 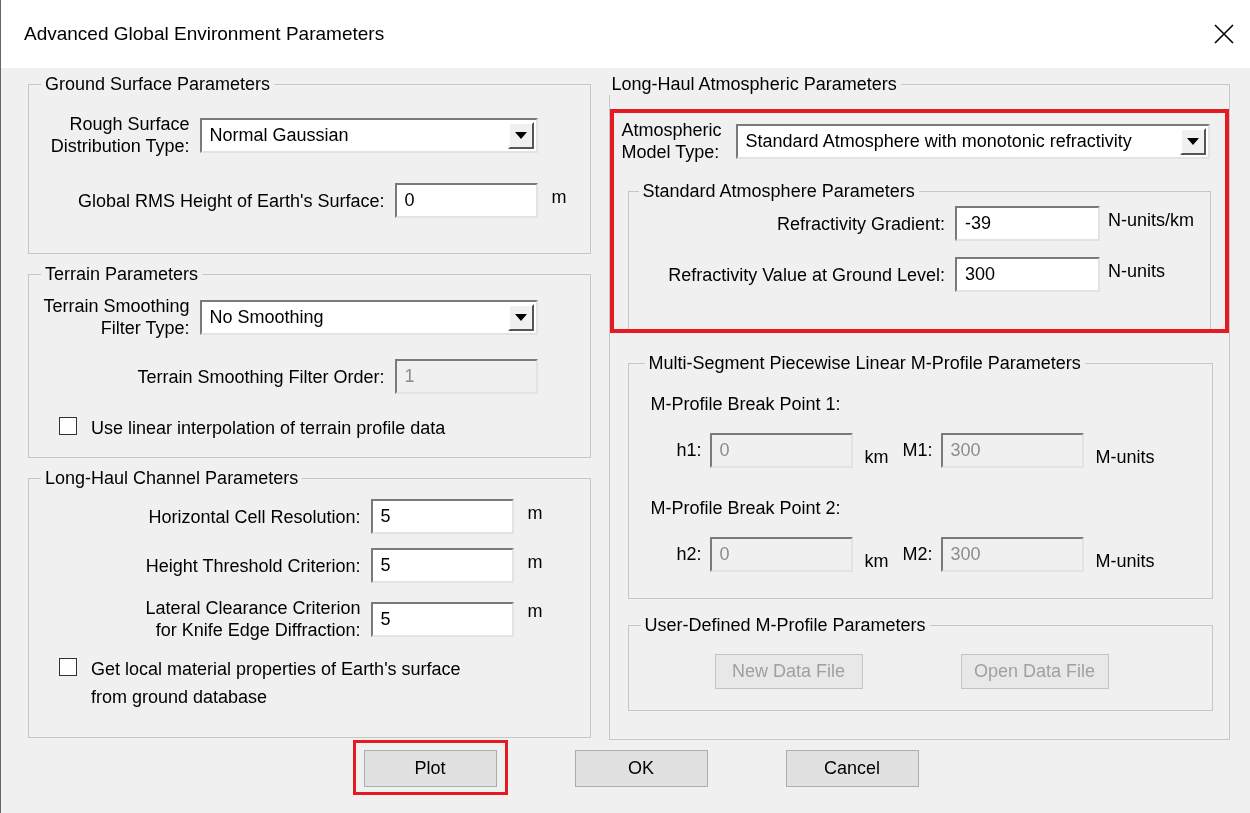 I want to click on section-label: M-Profile Break Point 1:, so click(x=746, y=404).